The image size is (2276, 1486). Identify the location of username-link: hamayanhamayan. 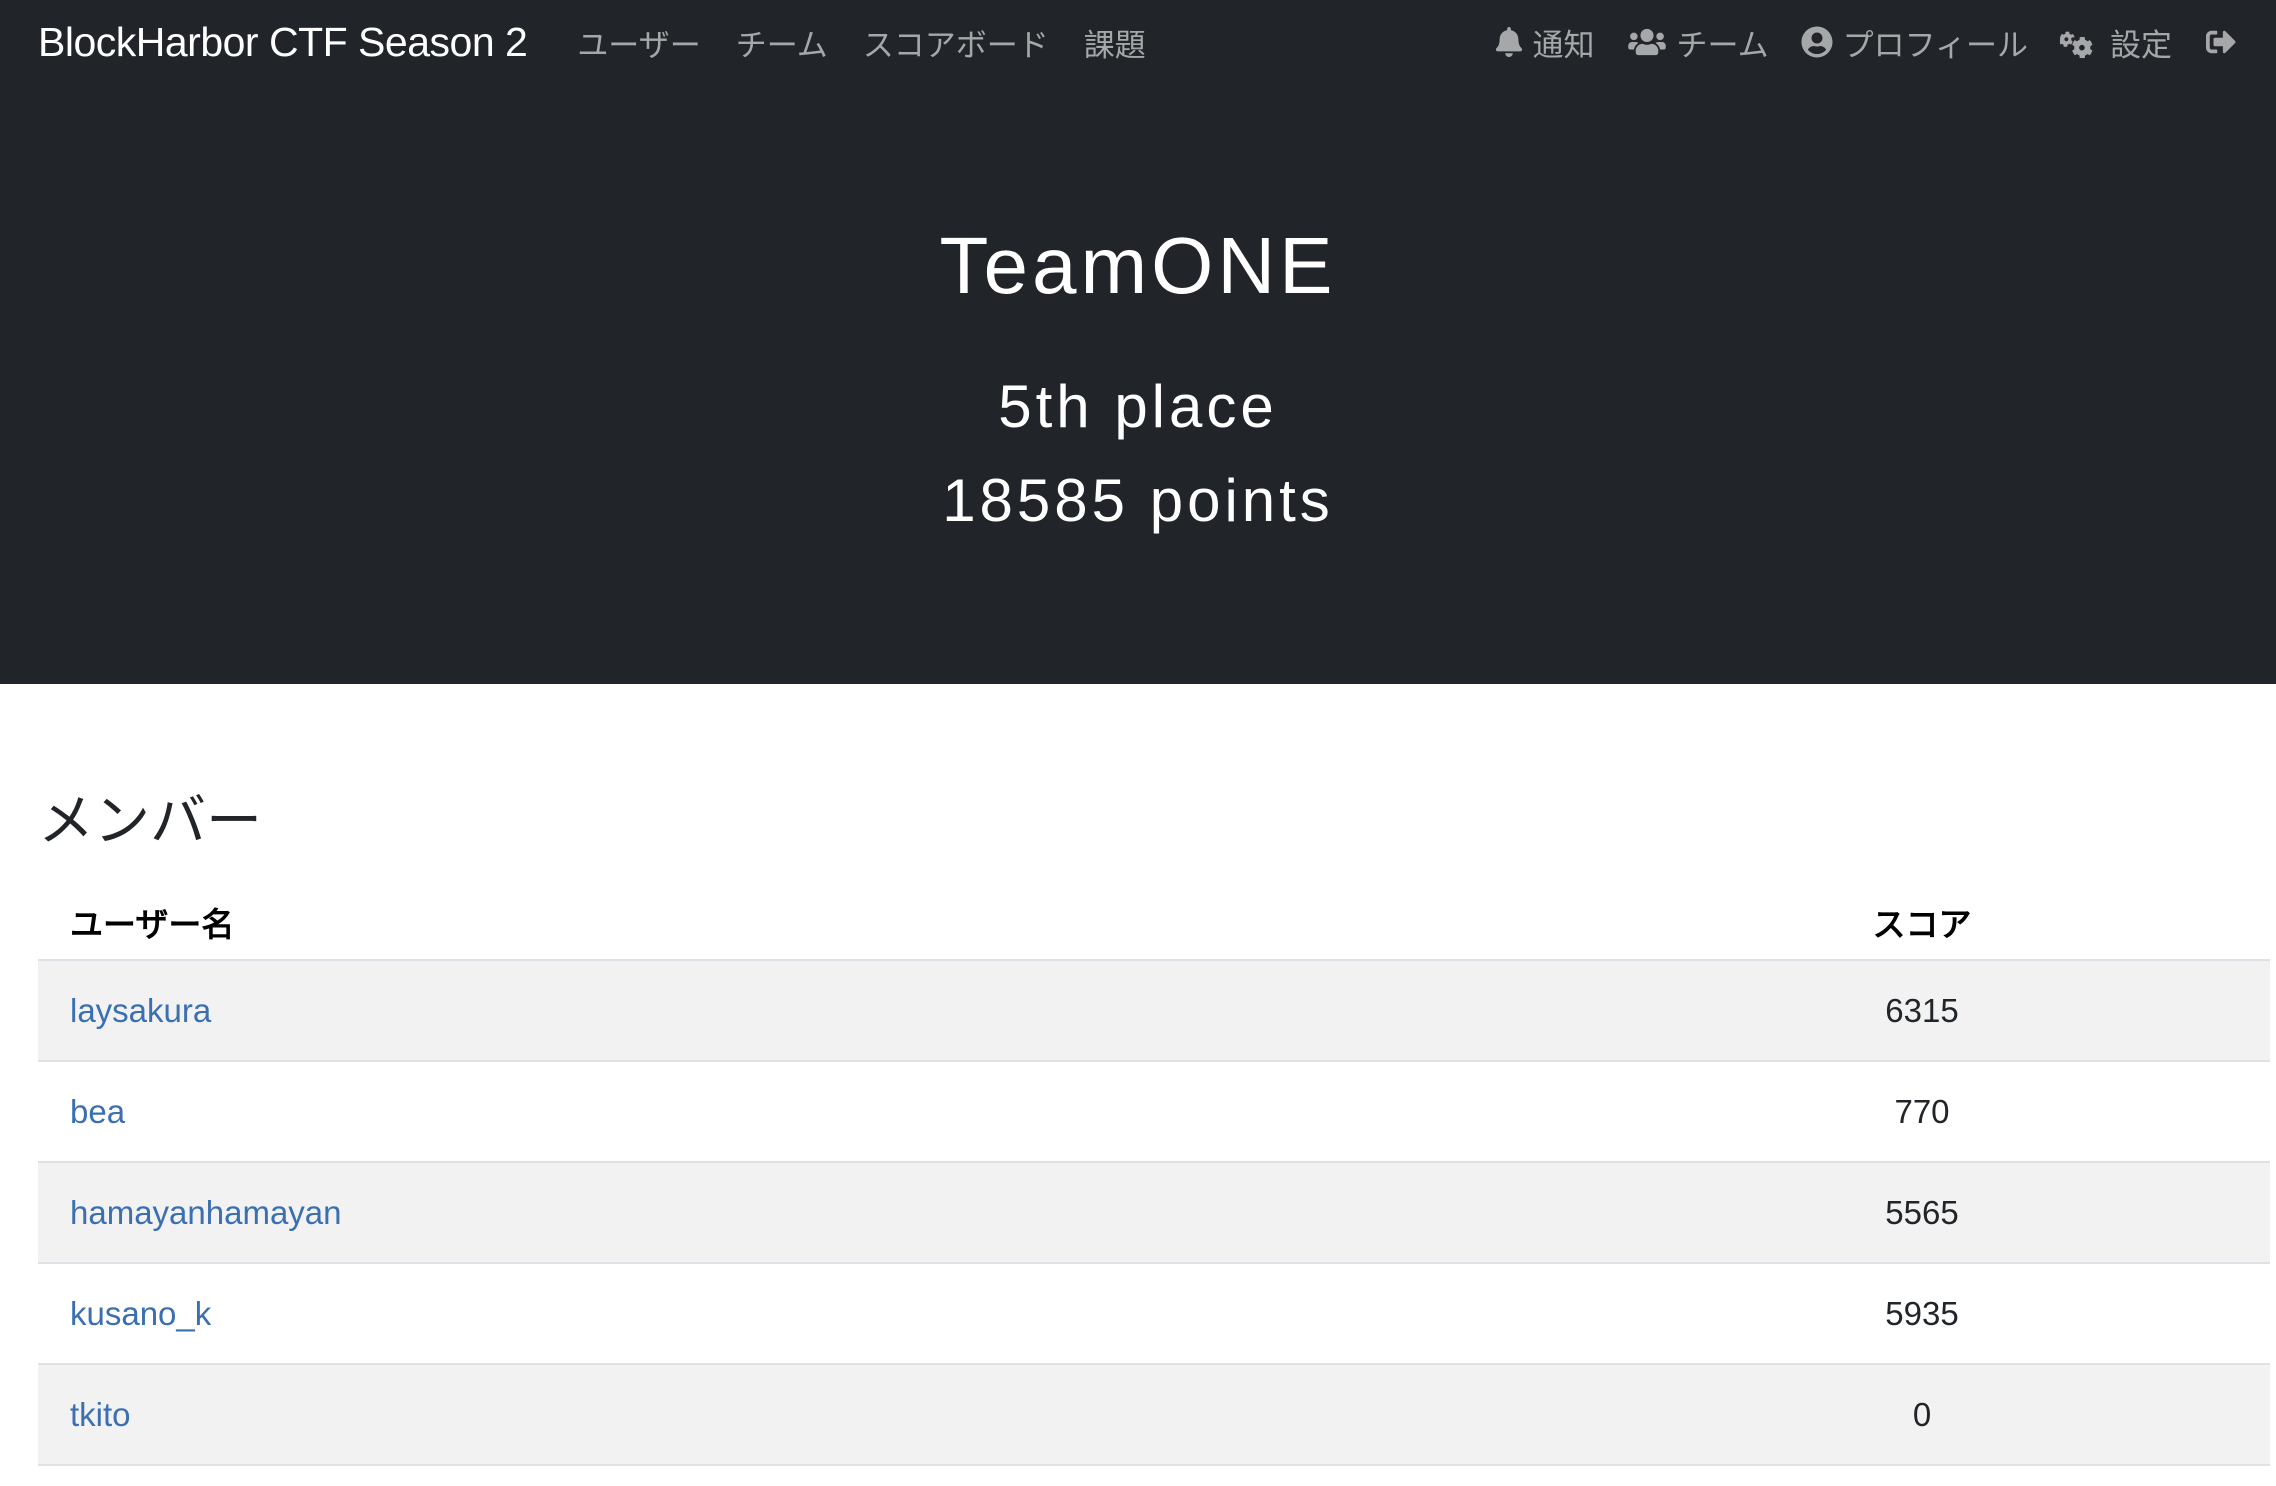
(206, 1212).